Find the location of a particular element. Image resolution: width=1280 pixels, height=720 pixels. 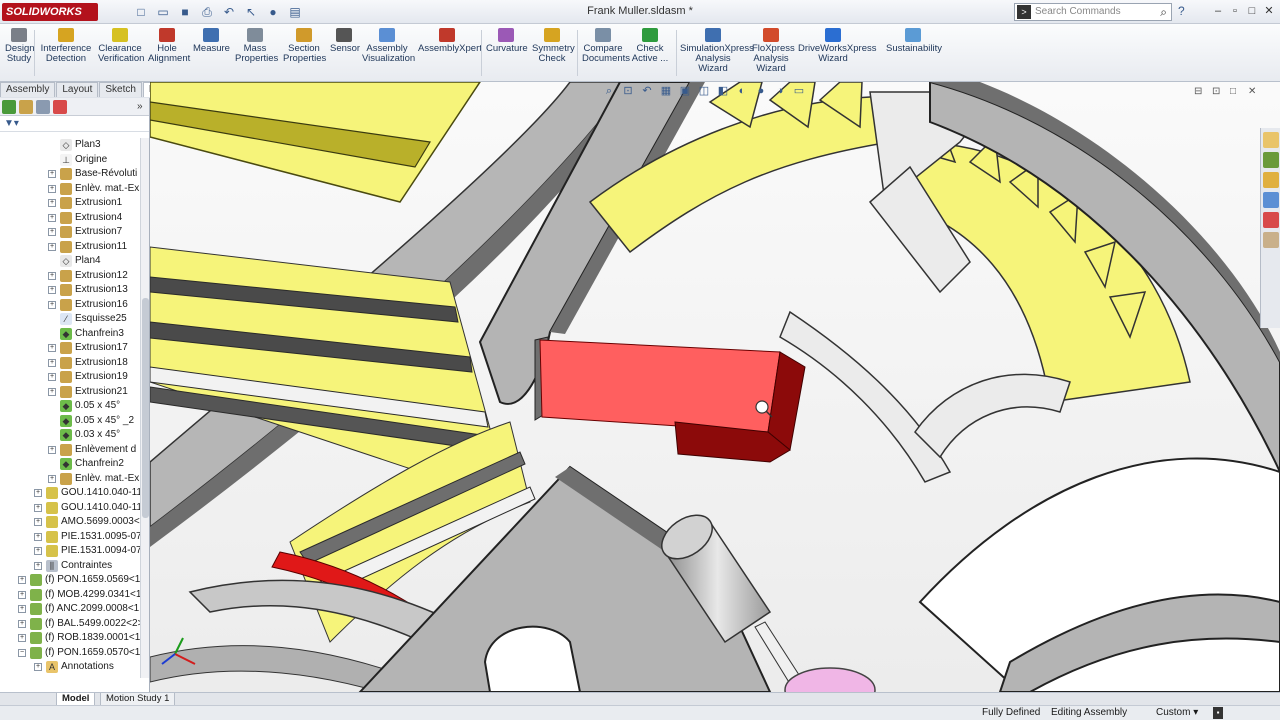

tree-item: + Base-Révoluti is located at coordinates (70, 174).